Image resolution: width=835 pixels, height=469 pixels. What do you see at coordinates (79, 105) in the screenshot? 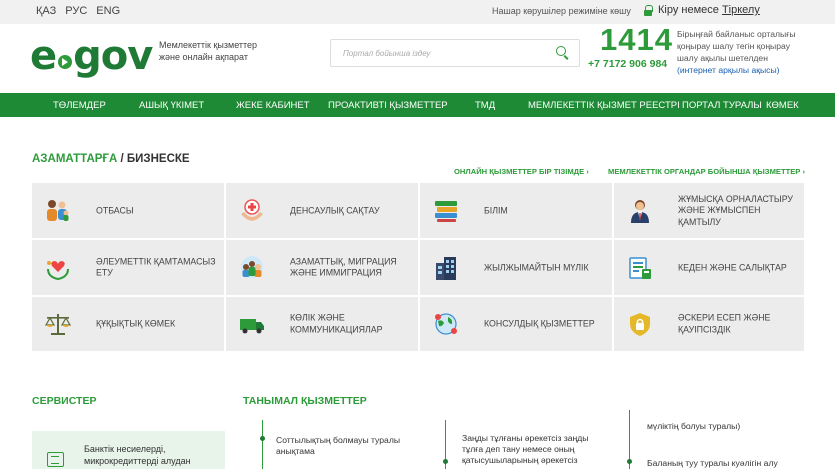
I see `nav-payments: ТӨЛЕМДЕР` at bounding box center [79, 105].